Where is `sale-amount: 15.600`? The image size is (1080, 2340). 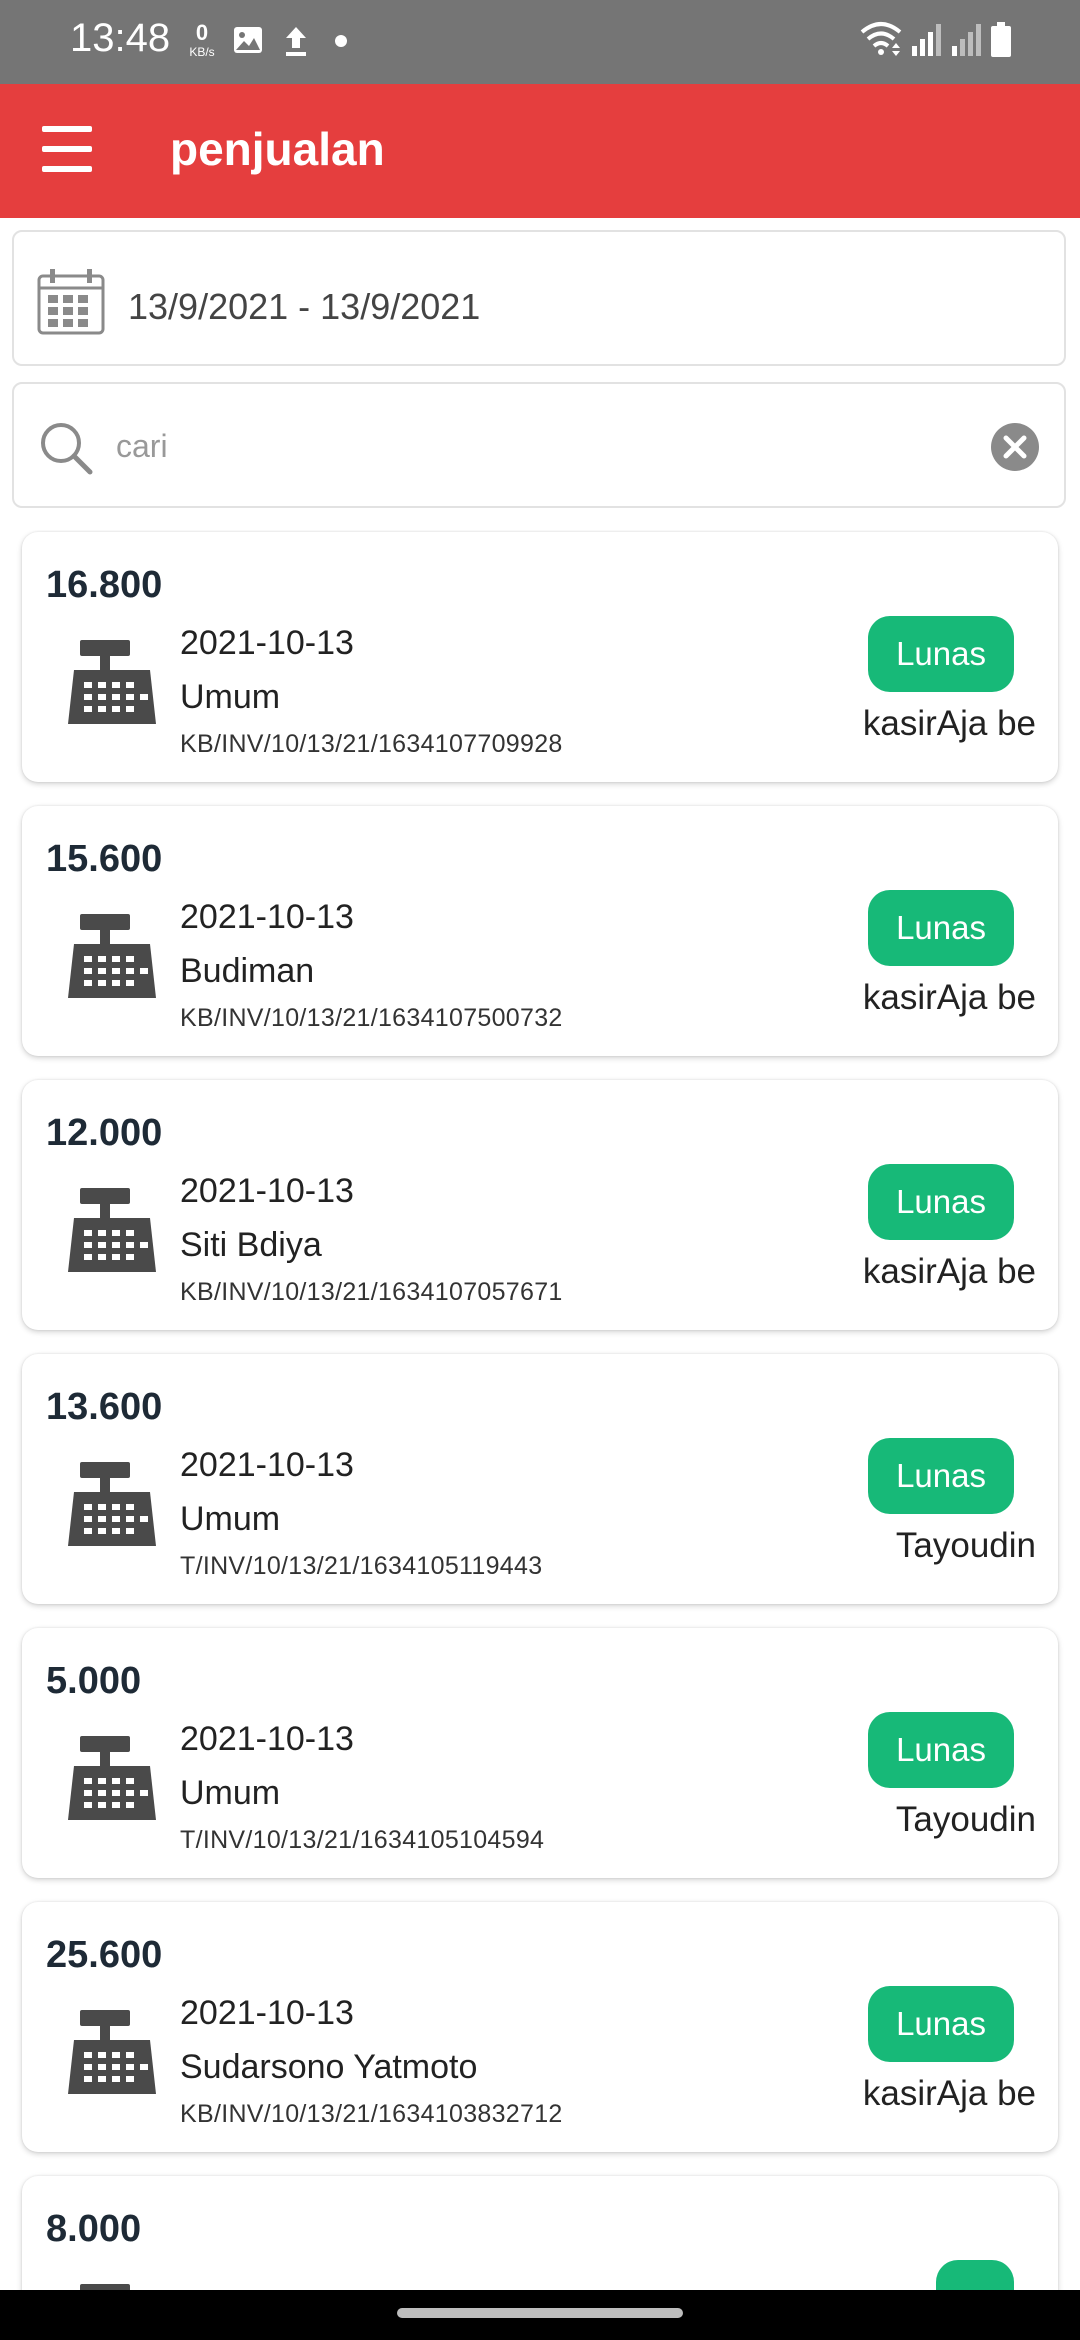
sale-amount: 15.600 is located at coordinates (104, 859).